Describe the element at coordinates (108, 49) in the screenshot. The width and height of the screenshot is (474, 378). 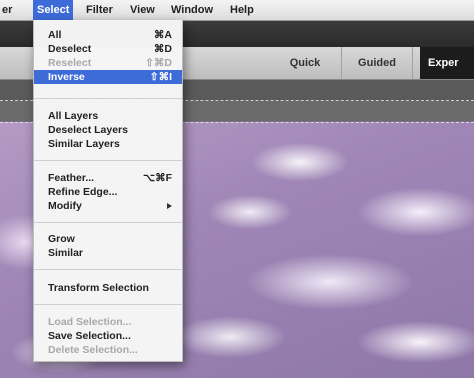
I see `menu-item-deselect: Deselect ⌘D` at that location.